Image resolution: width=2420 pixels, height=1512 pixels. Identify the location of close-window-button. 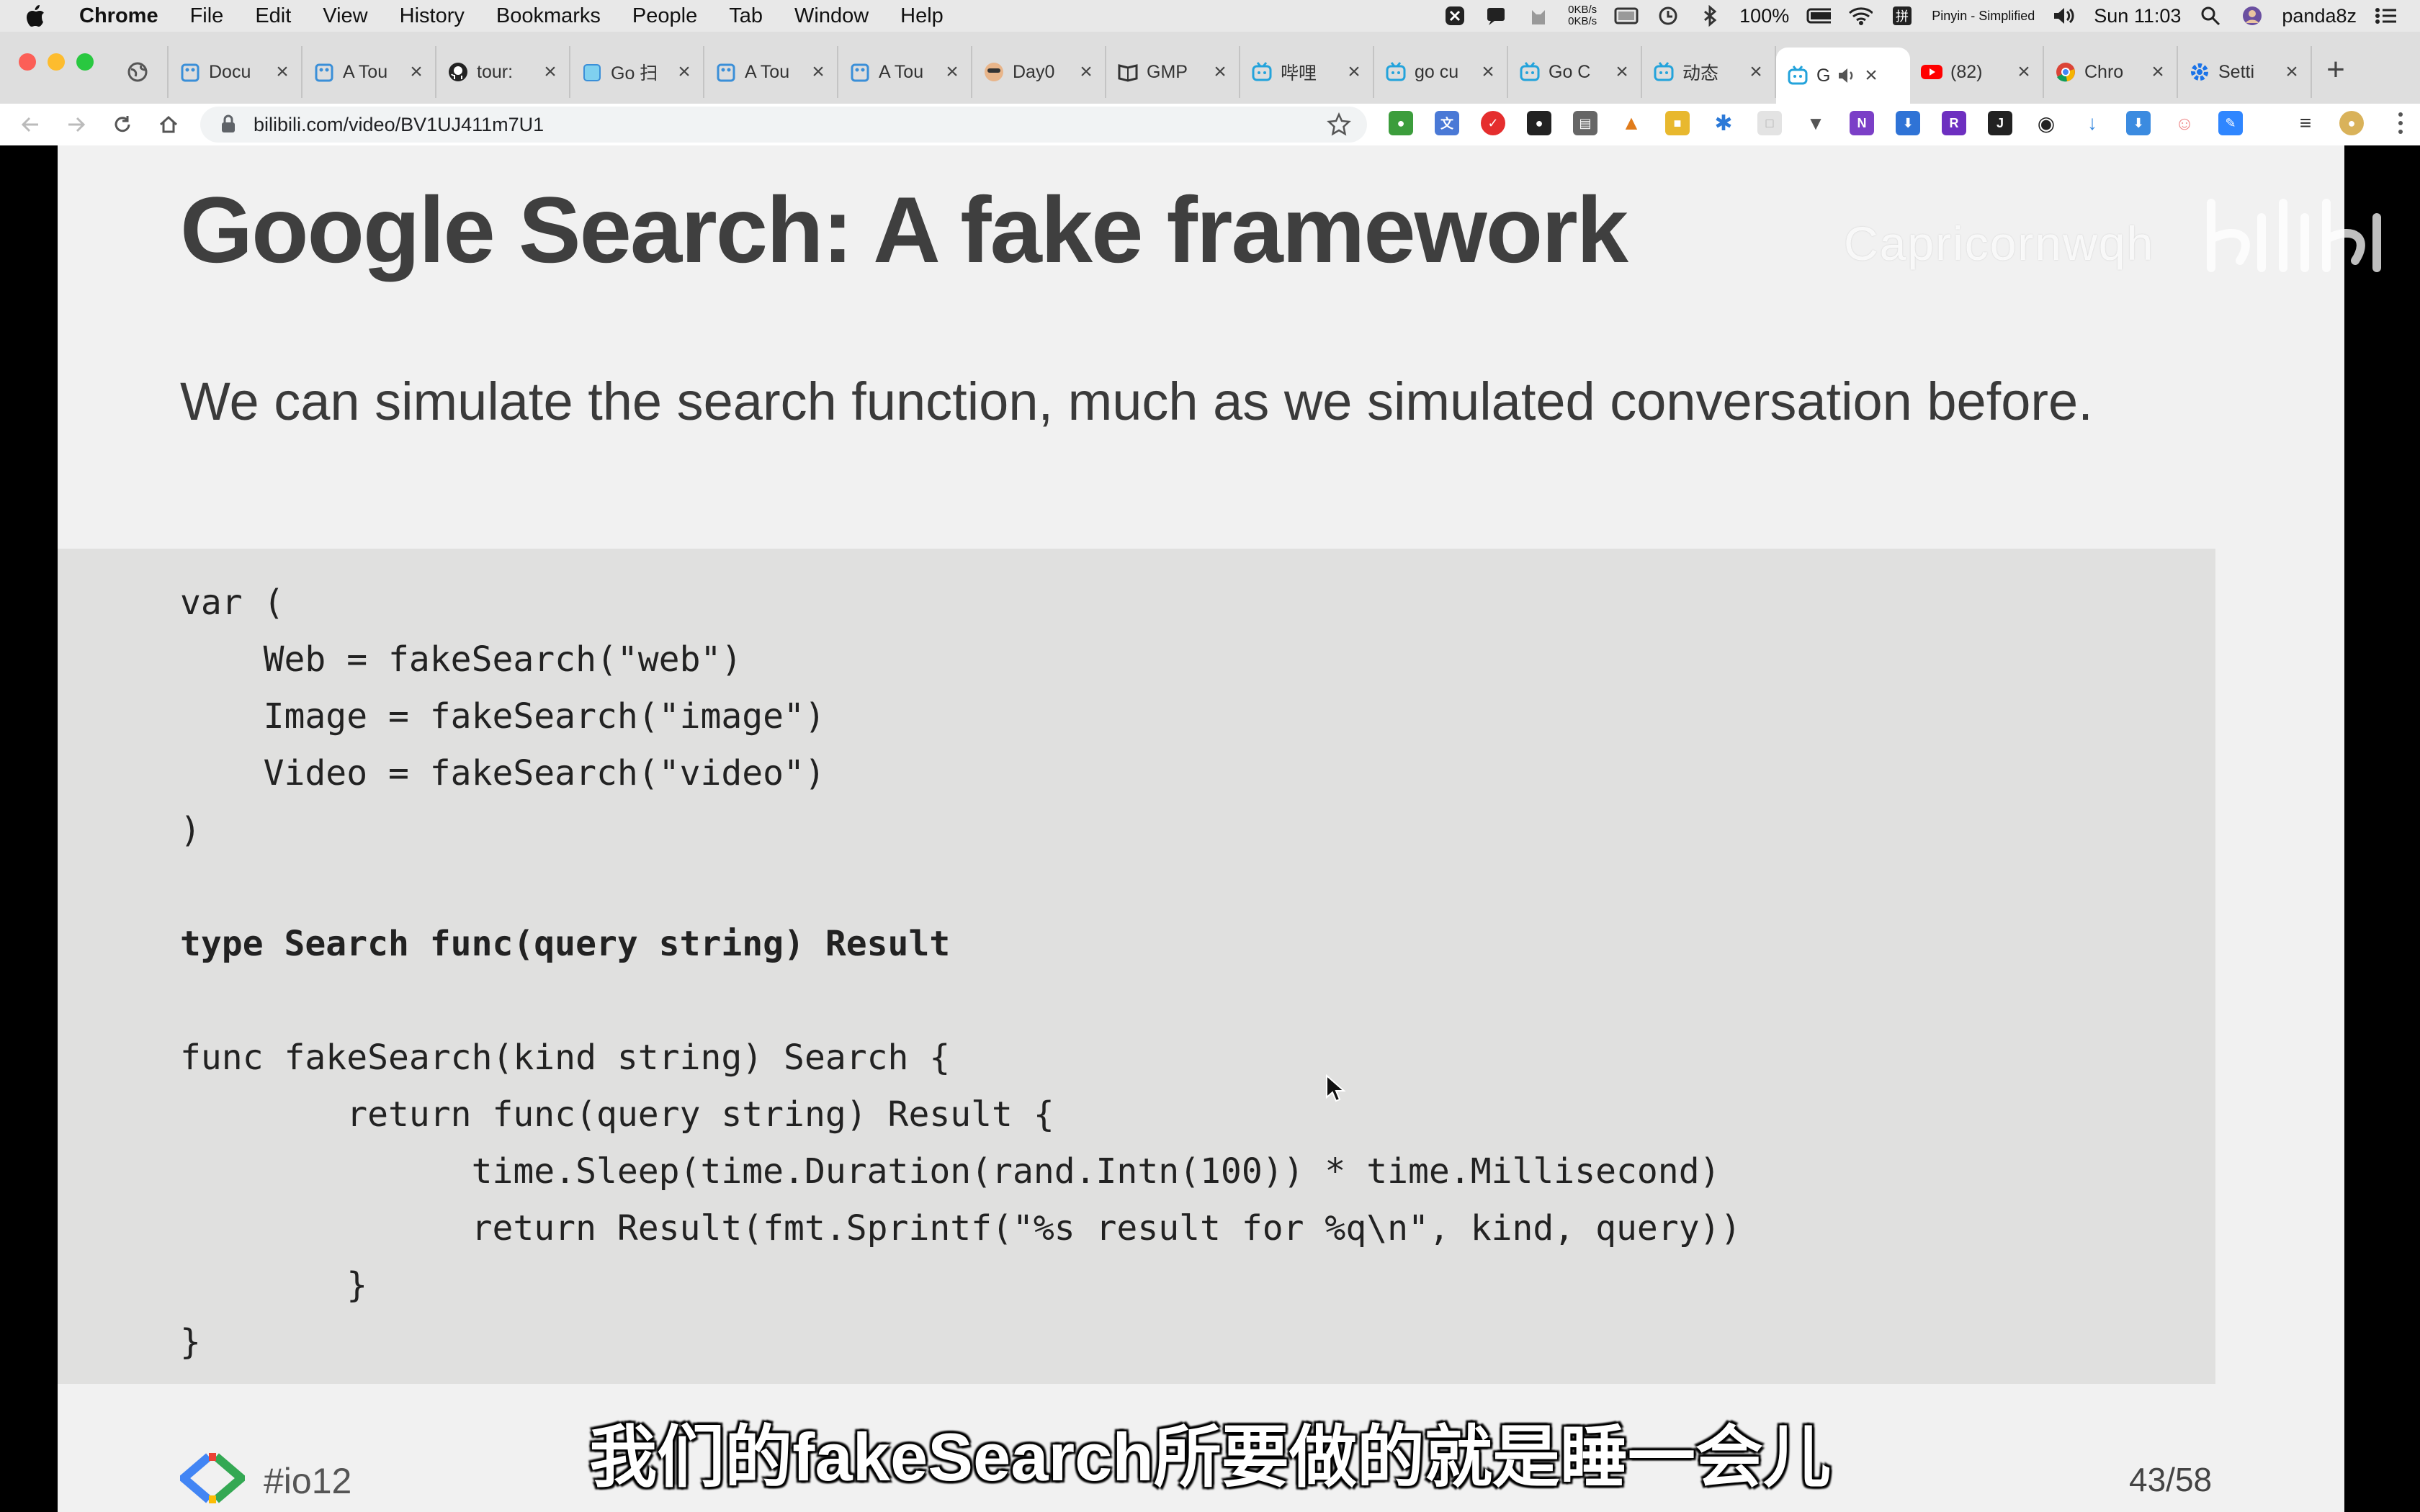
(27, 62).